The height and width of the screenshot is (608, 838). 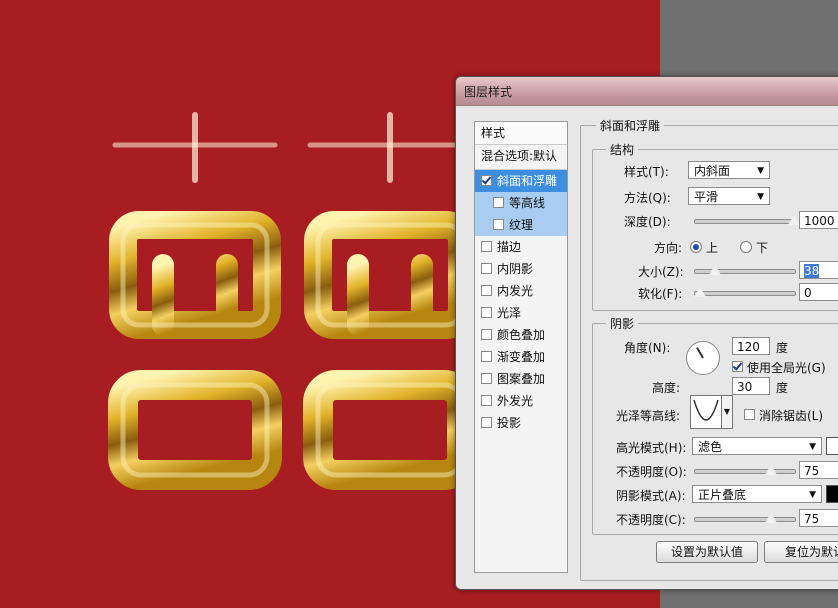 What do you see at coordinates (622, 149) in the screenshot?
I see `structure-title: 结构` at bounding box center [622, 149].